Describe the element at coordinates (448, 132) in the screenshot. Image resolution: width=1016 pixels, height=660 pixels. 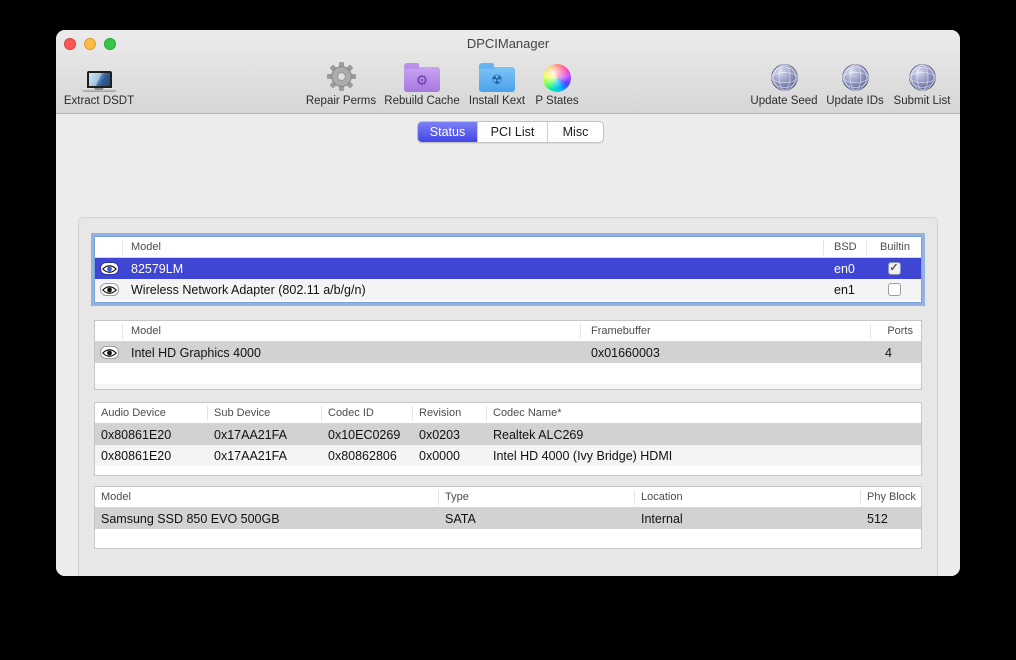
I see `tab-status: Status` at that location.